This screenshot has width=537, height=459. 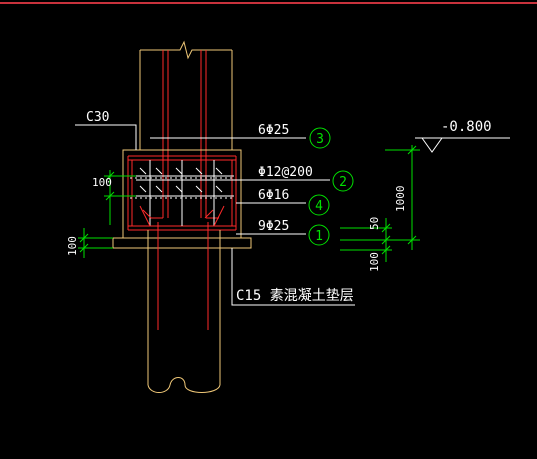 I want to click on callout-number-4: 4, so click(x=319, y=206).